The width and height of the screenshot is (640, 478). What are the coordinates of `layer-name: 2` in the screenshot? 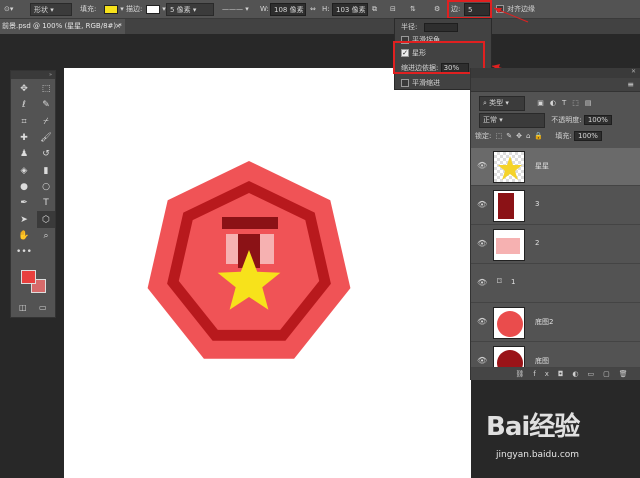 It's located at (537, 243).